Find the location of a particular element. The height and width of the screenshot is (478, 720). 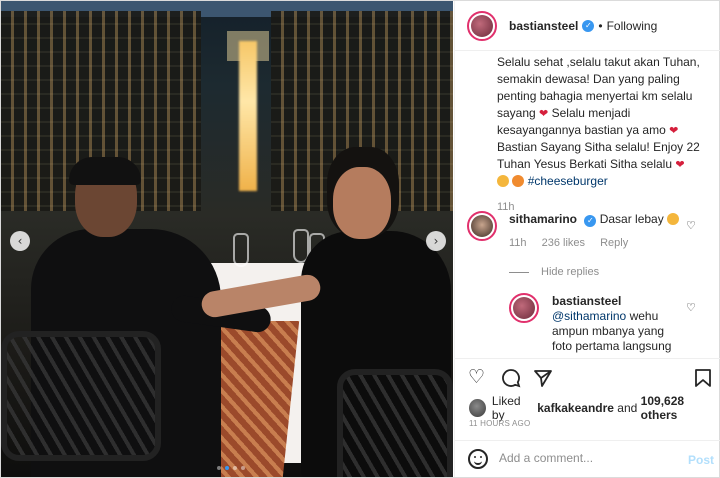

reply-heart-icon: ♡ is located at coordinates (691, 307).